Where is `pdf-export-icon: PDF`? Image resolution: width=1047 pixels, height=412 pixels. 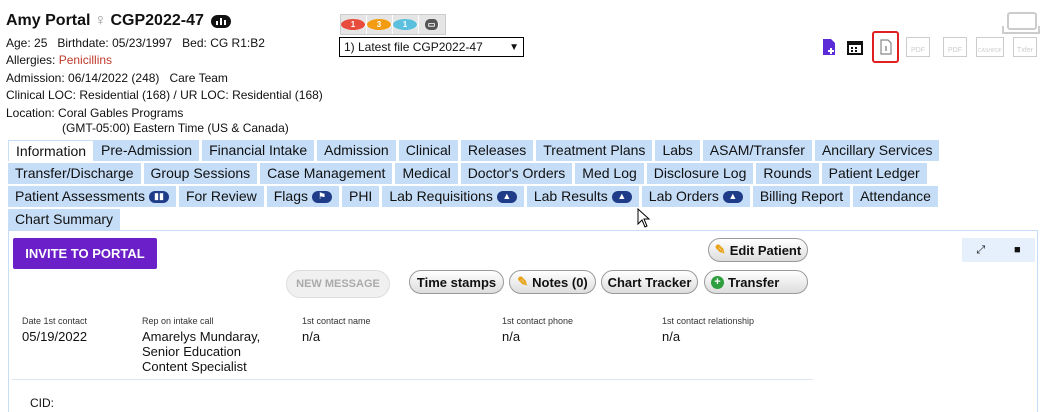 pdf-export-icon: PDF is located at coordinates (955, 47).